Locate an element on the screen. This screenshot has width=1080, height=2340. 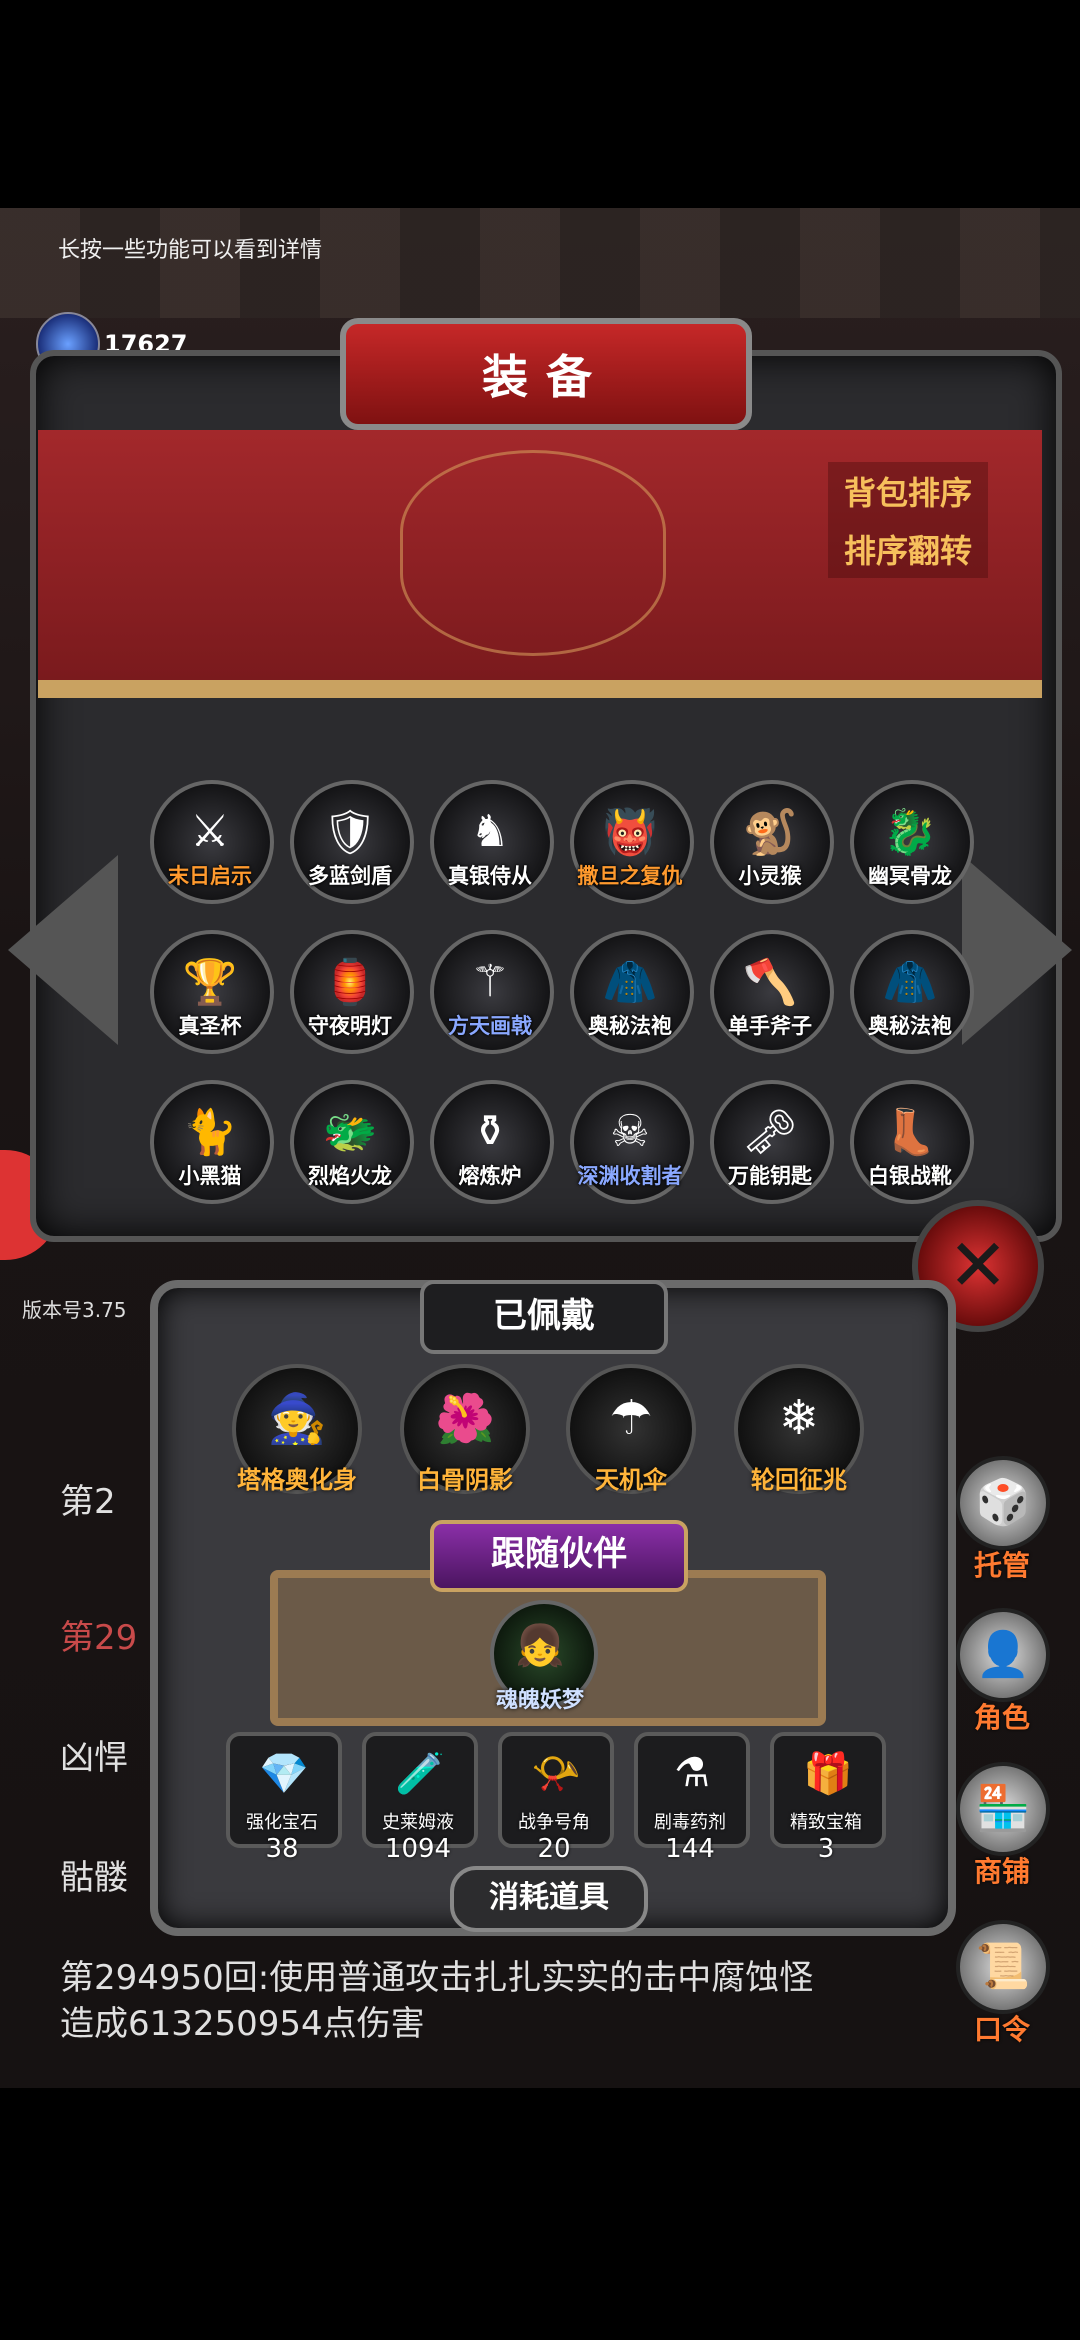
item-slot: ⚱ 熔炼炉 is located at coordinates (490, 1150).